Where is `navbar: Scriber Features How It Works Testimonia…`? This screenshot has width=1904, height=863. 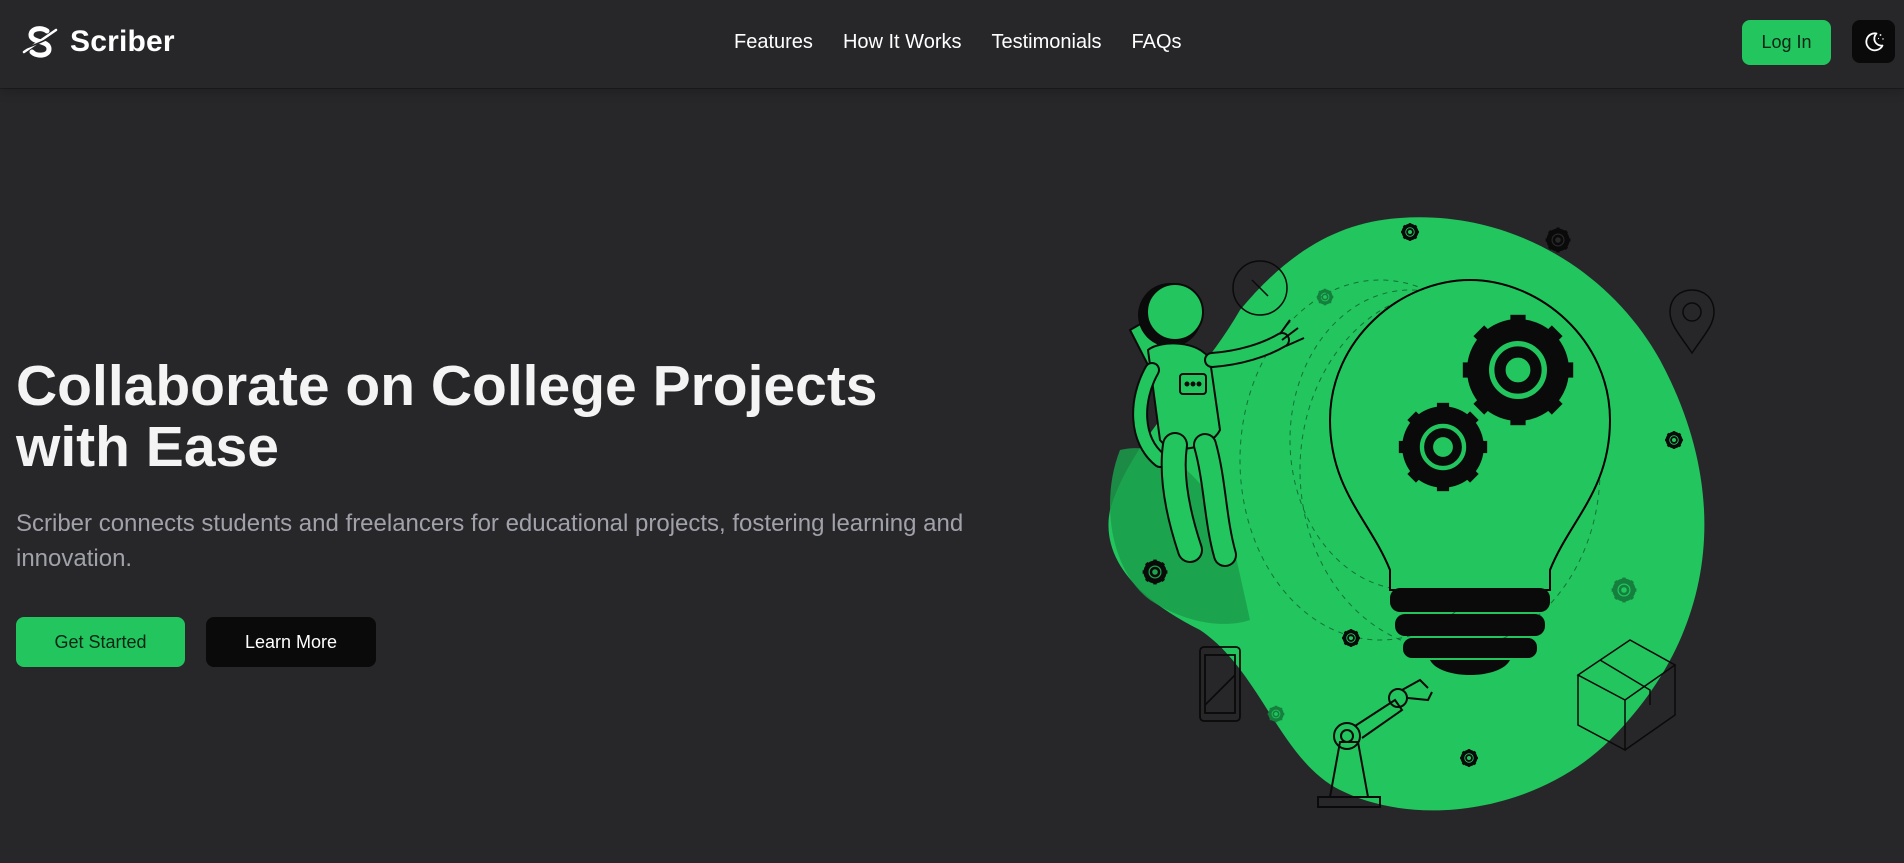
navbar: Scriber Features How It Works Testimonia… is located at coordinates (952, 44).